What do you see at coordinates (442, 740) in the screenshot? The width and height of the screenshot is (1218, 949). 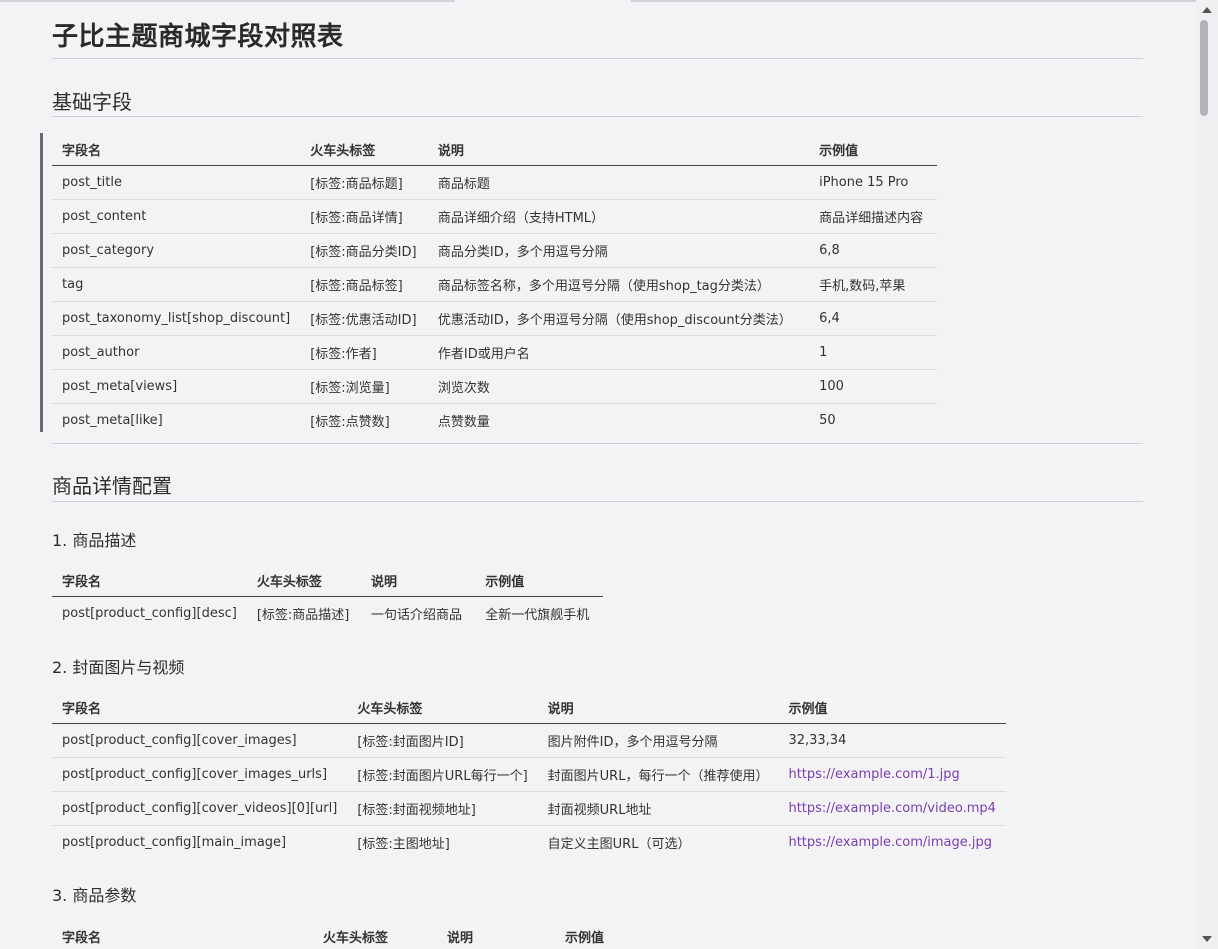 I see `table-cell: [标签:封面图片ID]` at bounding box center [442, 740].